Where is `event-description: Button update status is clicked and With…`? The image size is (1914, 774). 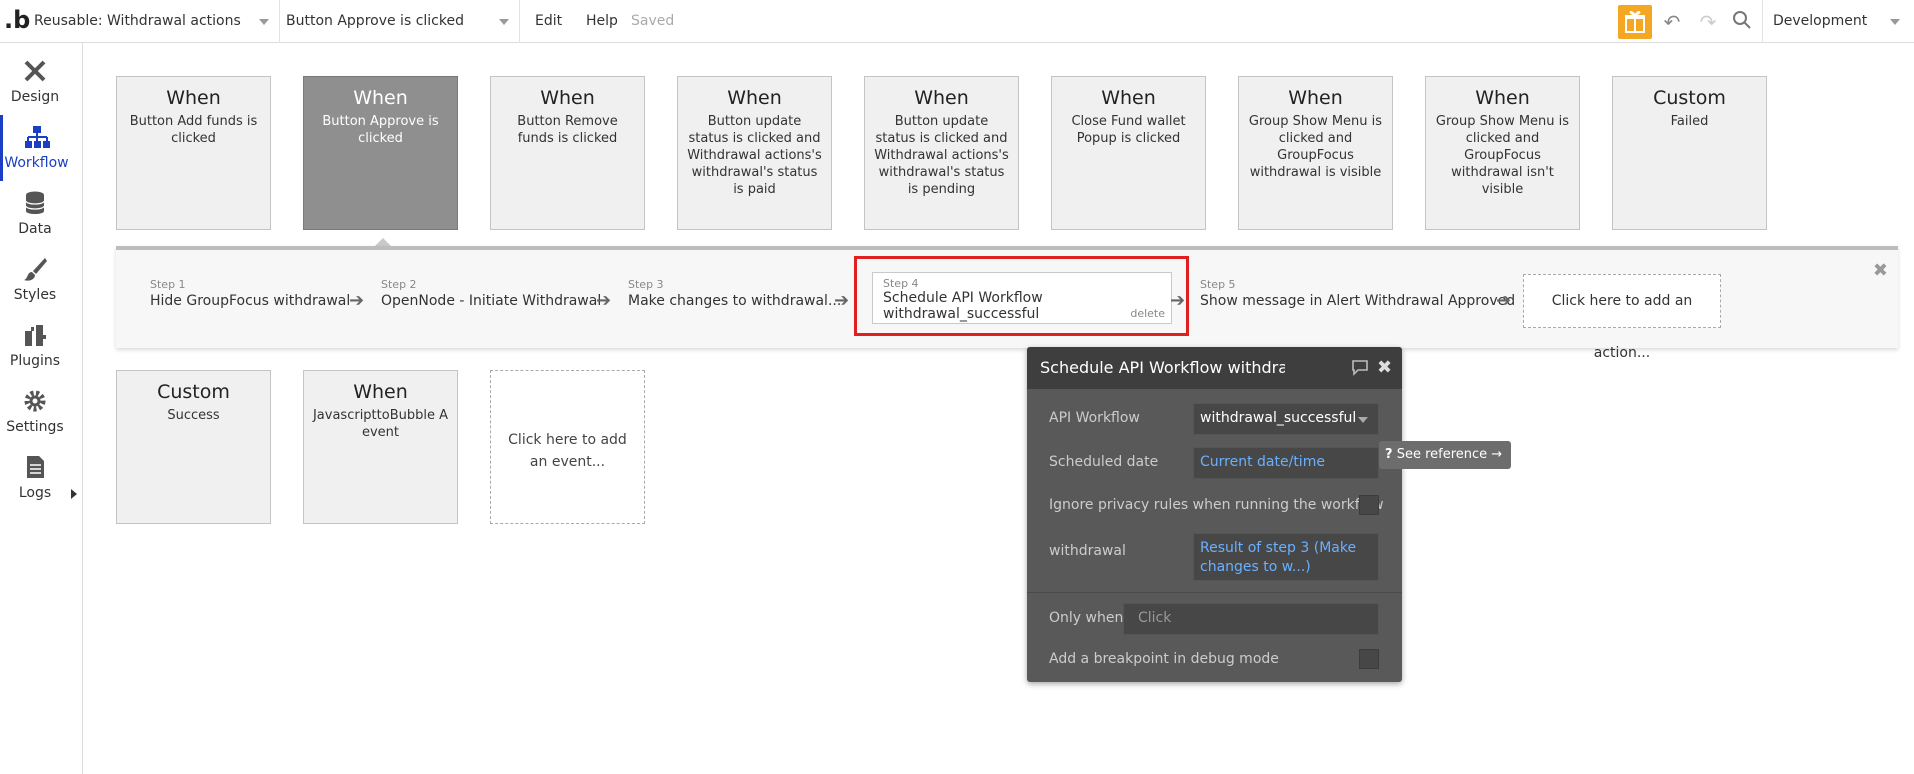
event-description: Button update status is clicked and With… is located at coordinates (941, 155).